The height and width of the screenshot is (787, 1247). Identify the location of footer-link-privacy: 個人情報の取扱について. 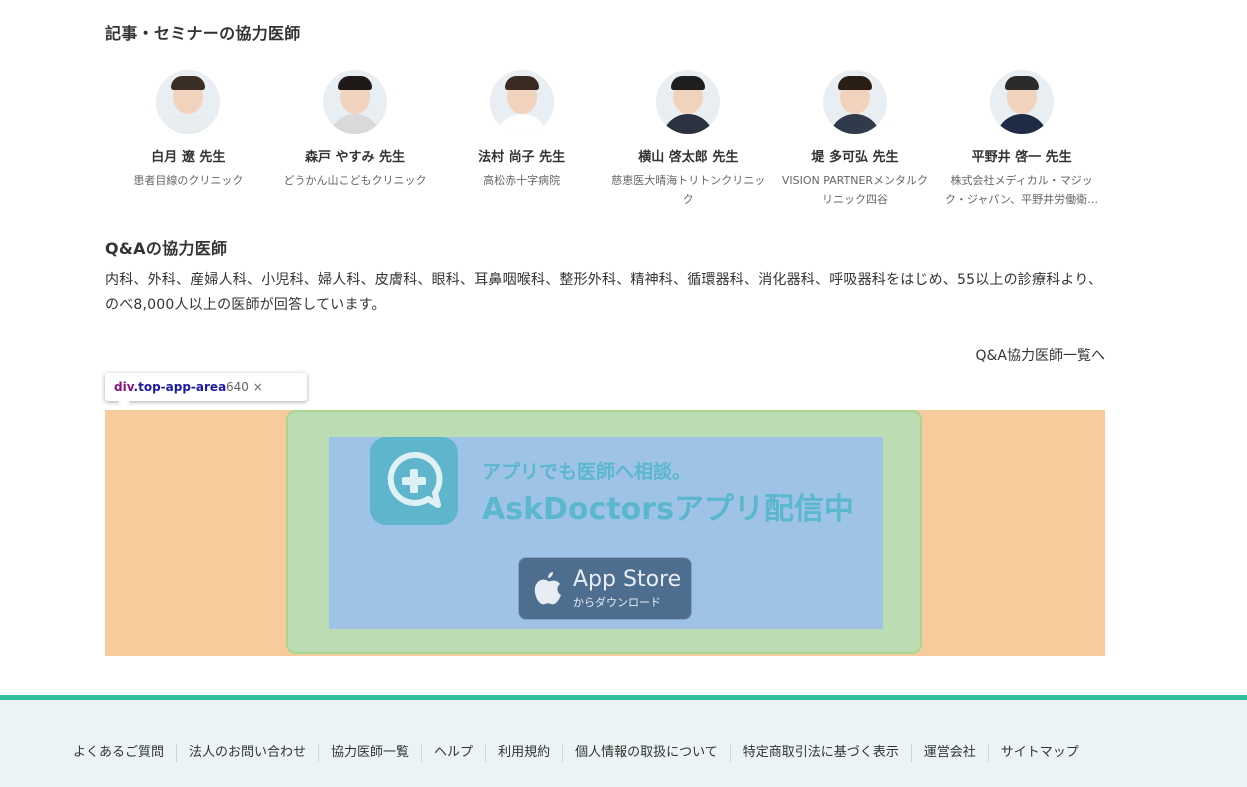
(646, 753).